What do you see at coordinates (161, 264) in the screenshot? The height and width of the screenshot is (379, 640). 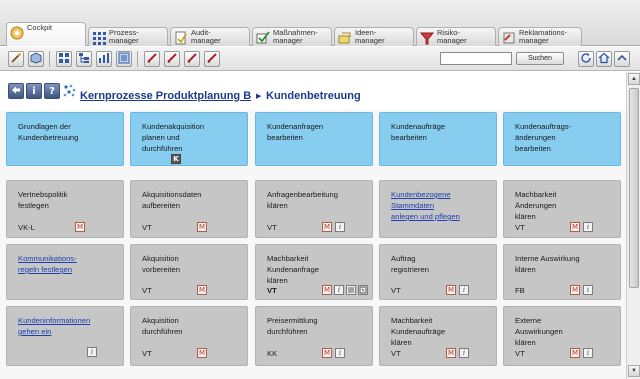 I see `process-card-title: Akquisition vorbereiten` at bounding box center [161, 264].